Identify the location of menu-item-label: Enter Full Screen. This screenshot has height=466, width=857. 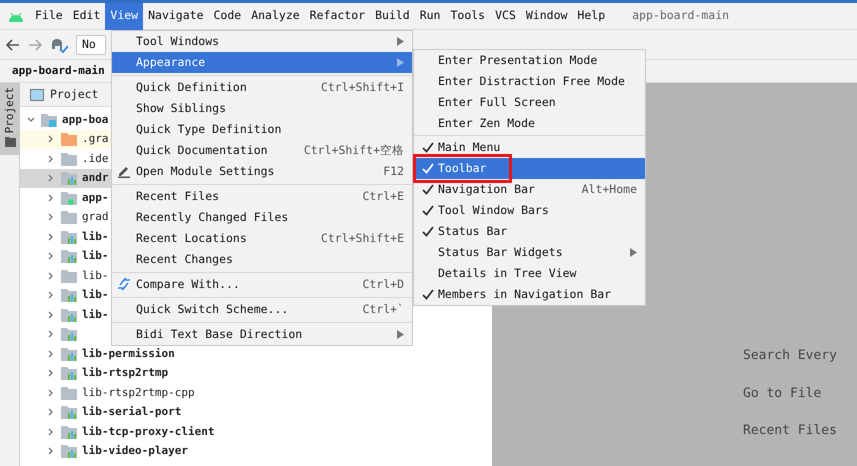
(497, 102).